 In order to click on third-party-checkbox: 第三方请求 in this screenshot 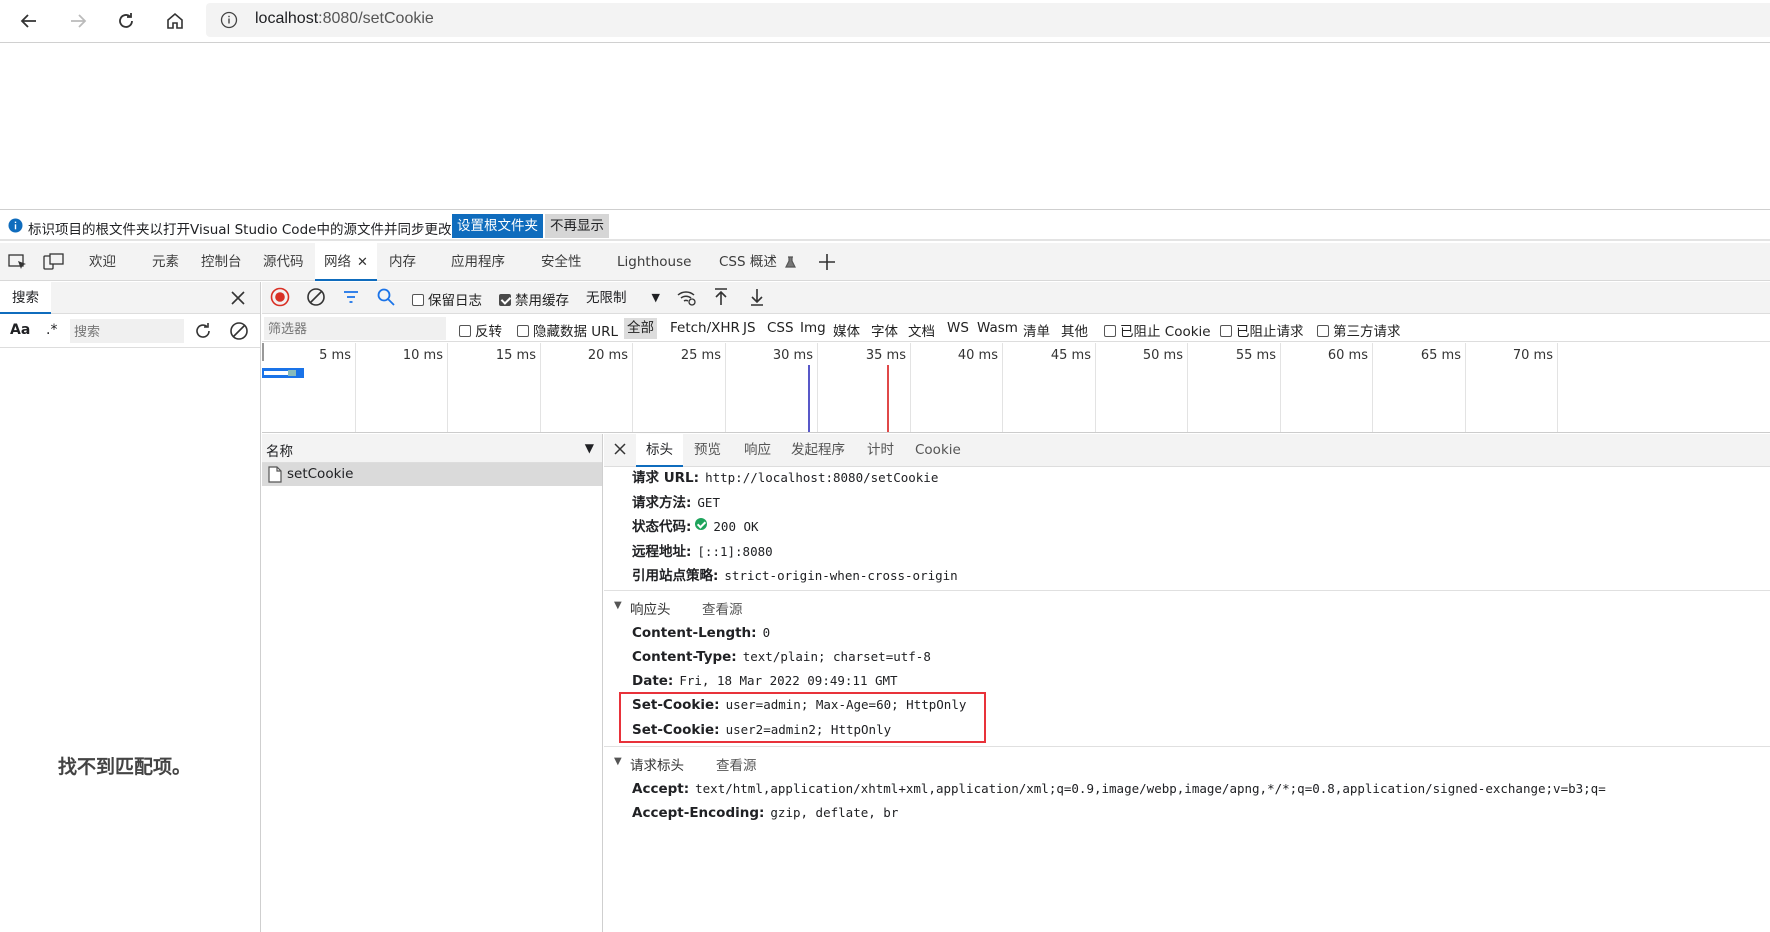, I will do `click(1359, 330)`.